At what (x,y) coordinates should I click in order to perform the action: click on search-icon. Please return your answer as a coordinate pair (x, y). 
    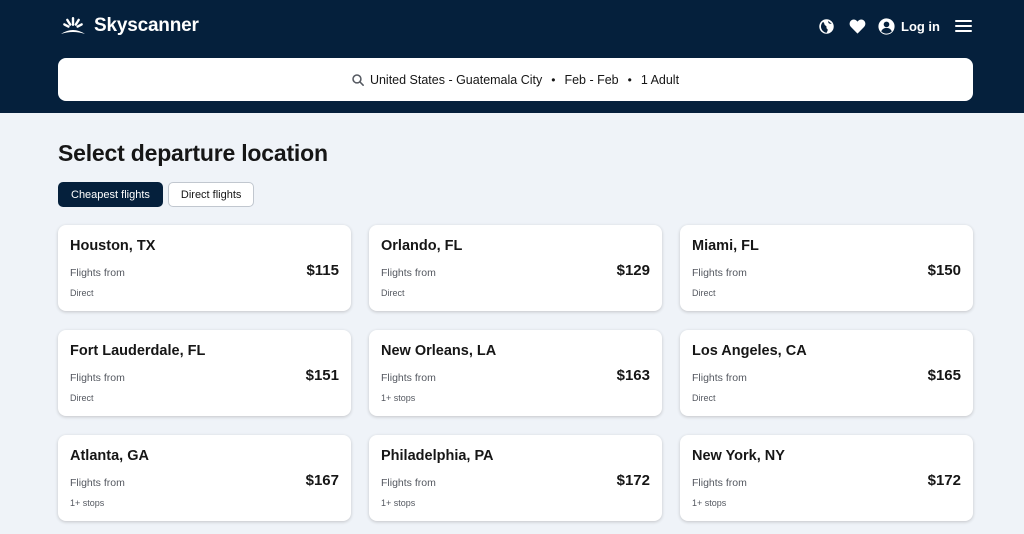
    Looking at the image, I should click on (358, 79).